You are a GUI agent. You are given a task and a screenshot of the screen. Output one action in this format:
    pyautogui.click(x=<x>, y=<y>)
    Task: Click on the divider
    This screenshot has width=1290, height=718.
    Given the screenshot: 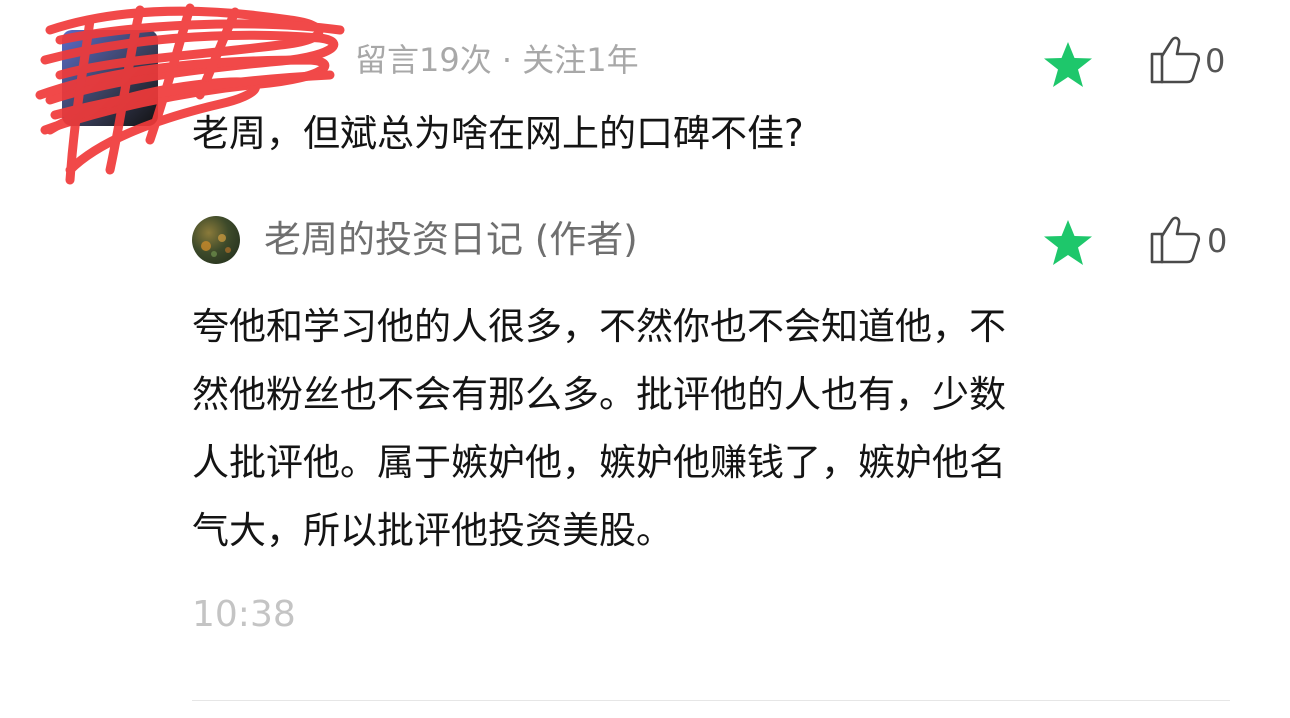 What is the action you would take?
    pyautogui.click(x=711, y=700)
    